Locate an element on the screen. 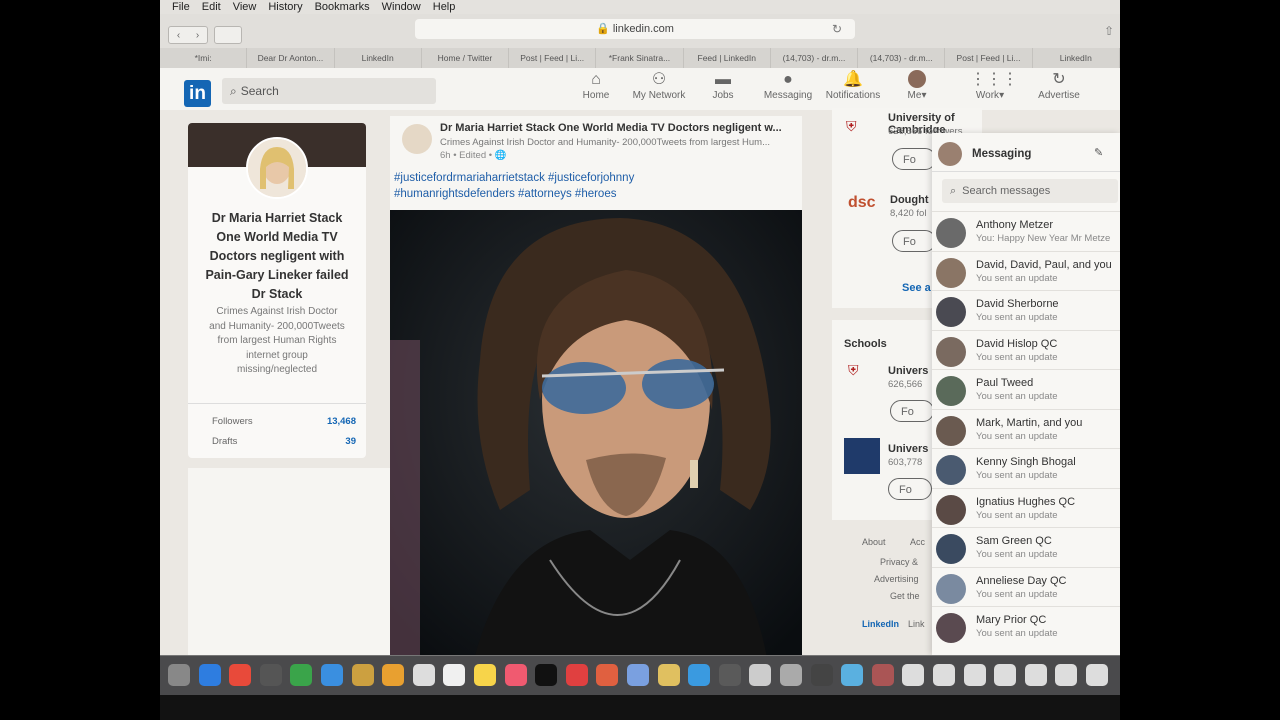  menu-edit: Edit is located at coordinates (211, 7).